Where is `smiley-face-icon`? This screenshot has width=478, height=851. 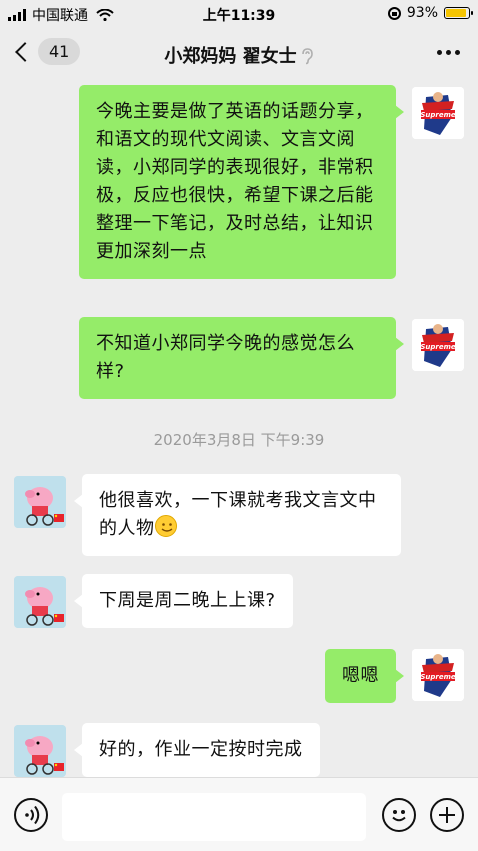 smiley-face-icon is located at coordinates (399, 816).